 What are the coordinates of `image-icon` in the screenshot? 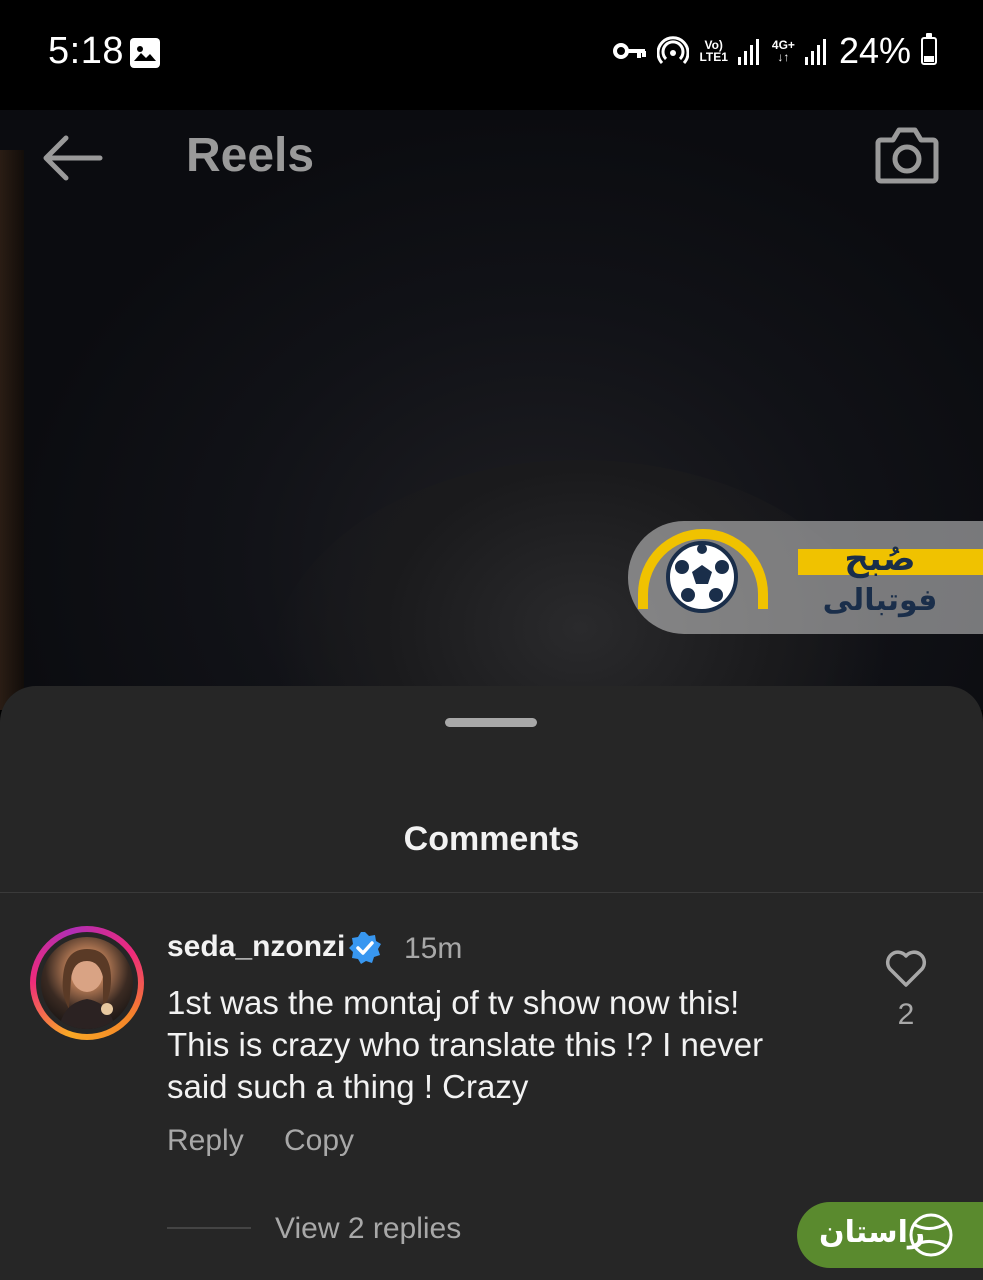 It's located at (145, 53).